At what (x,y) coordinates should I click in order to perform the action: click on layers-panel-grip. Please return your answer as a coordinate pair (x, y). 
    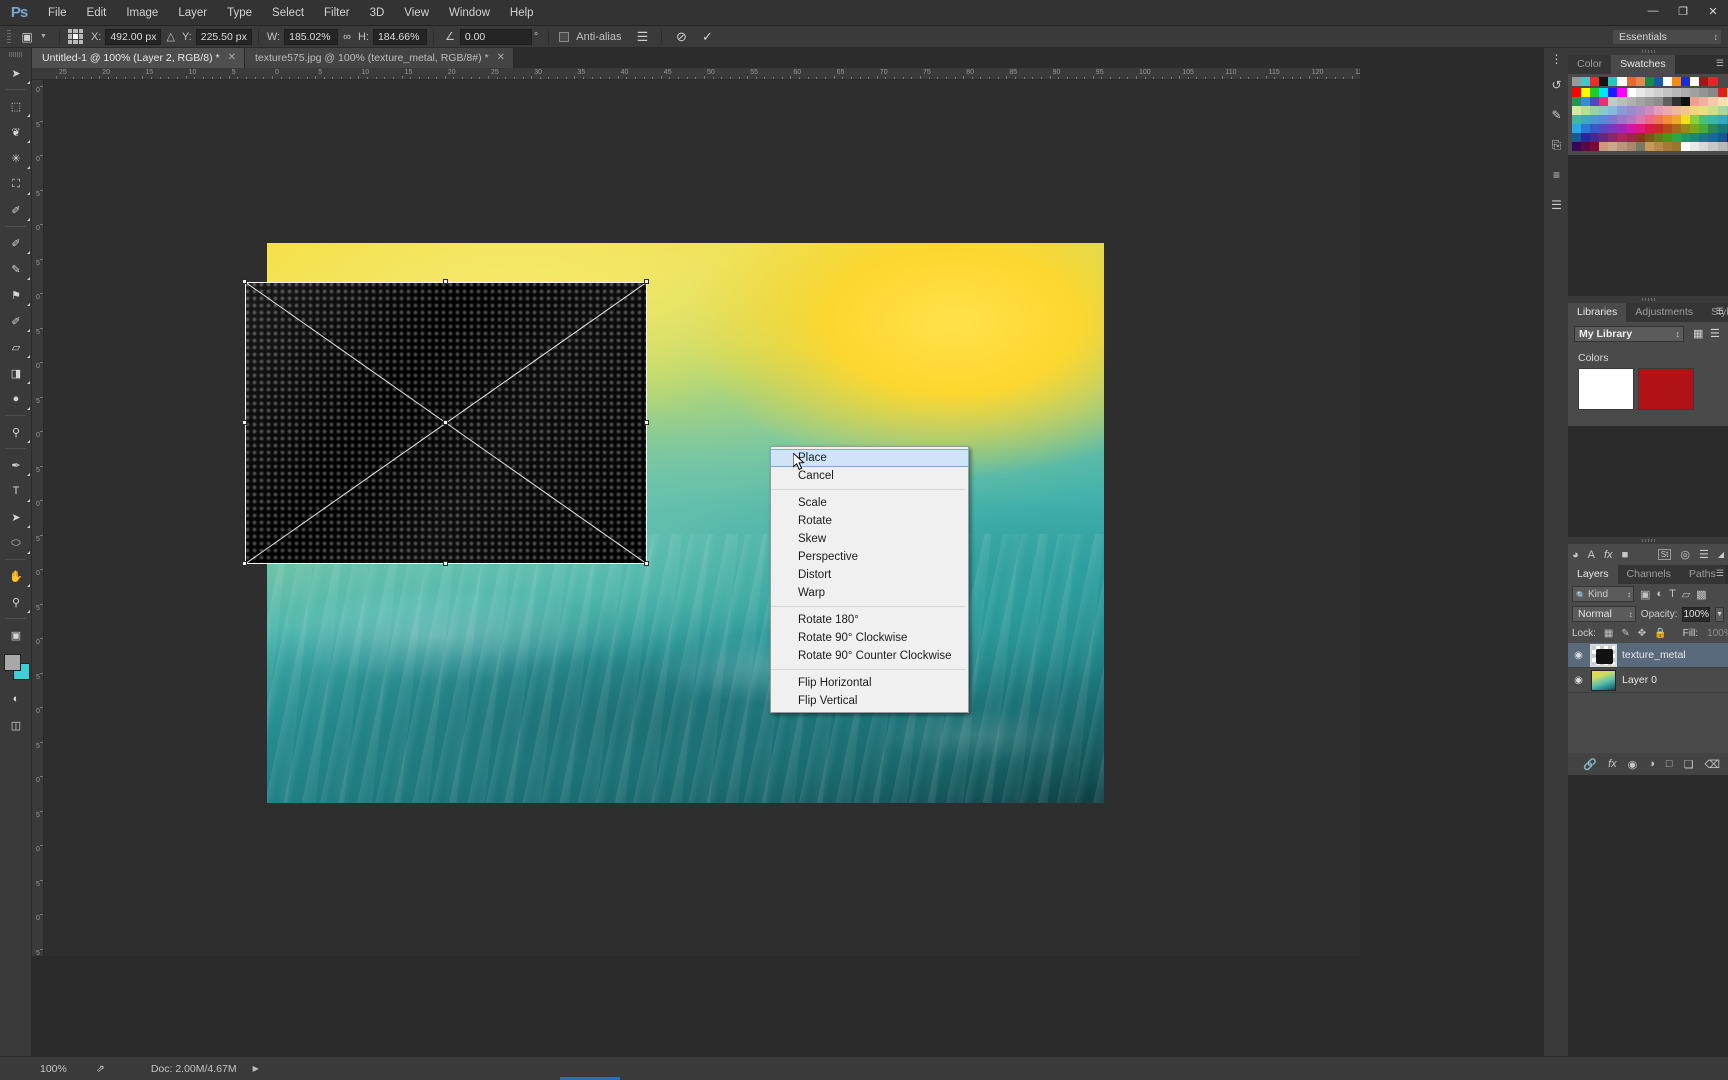
    Looking at the image, I should click on (1648, 540).